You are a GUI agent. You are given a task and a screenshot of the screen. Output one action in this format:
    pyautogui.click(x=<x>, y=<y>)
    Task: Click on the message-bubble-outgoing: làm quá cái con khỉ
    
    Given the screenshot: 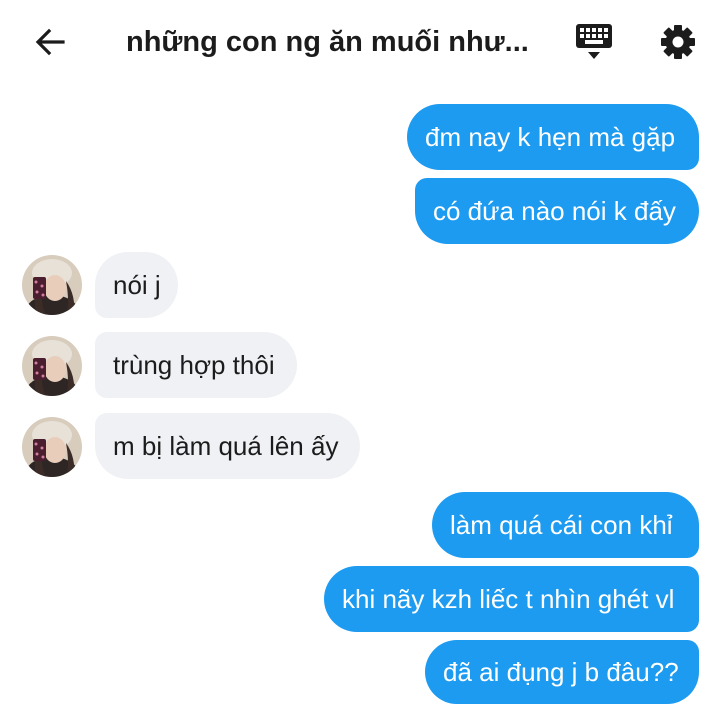 What is the action you would take?
    pyautogui.click(x=565, y=525)
    